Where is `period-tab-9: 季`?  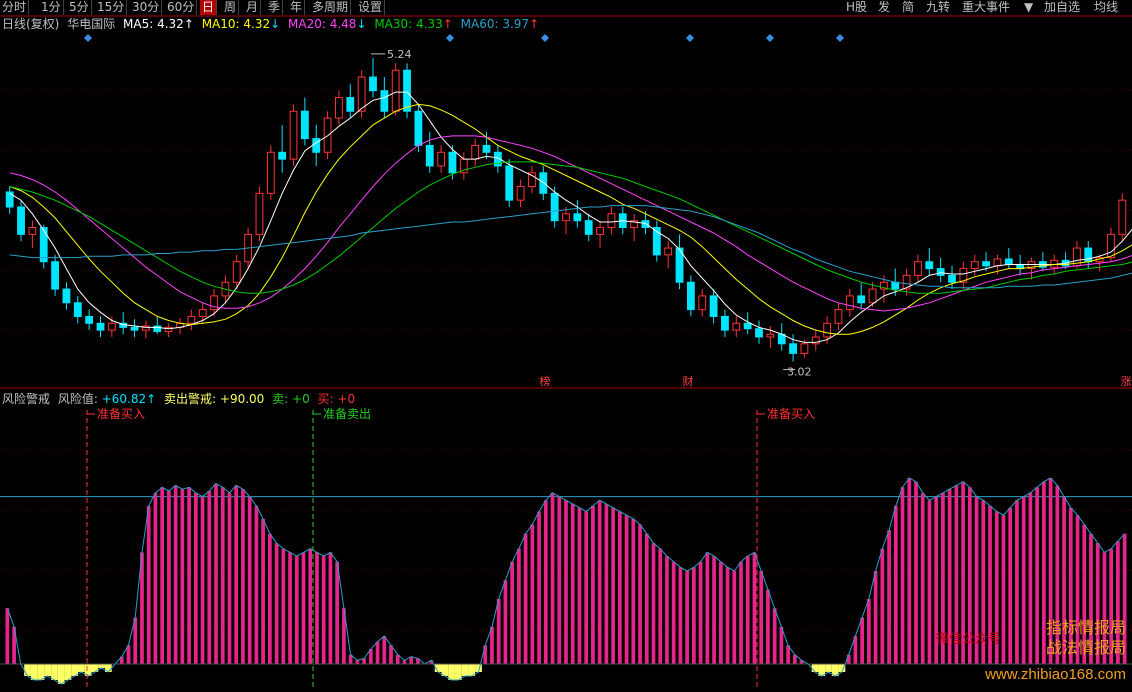
period-tab-9: 季 is located at coordinates (275, 7).